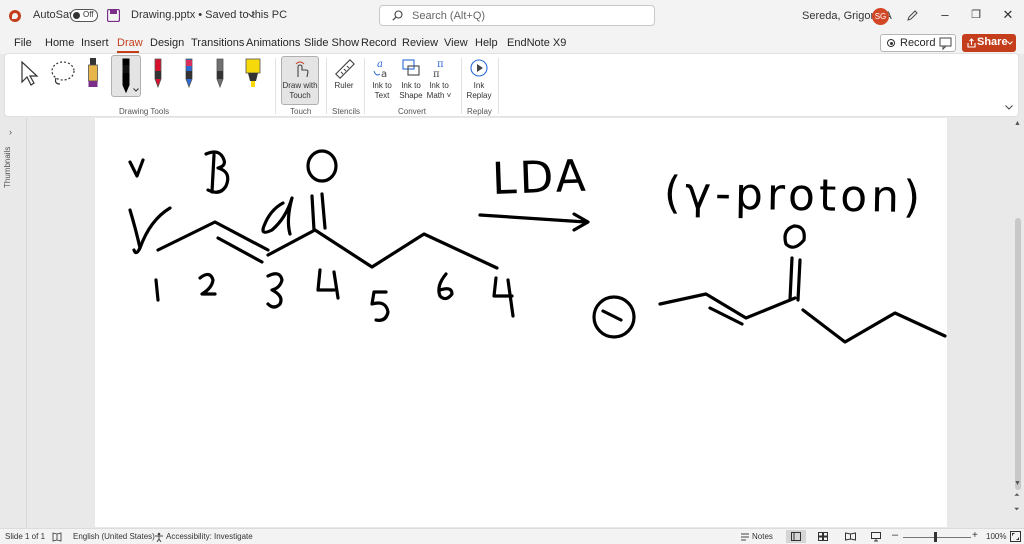  What do you see at coordinates (992, 42) in the screenshot?
I see `share-label: Share` at bounding box center [992, 42].